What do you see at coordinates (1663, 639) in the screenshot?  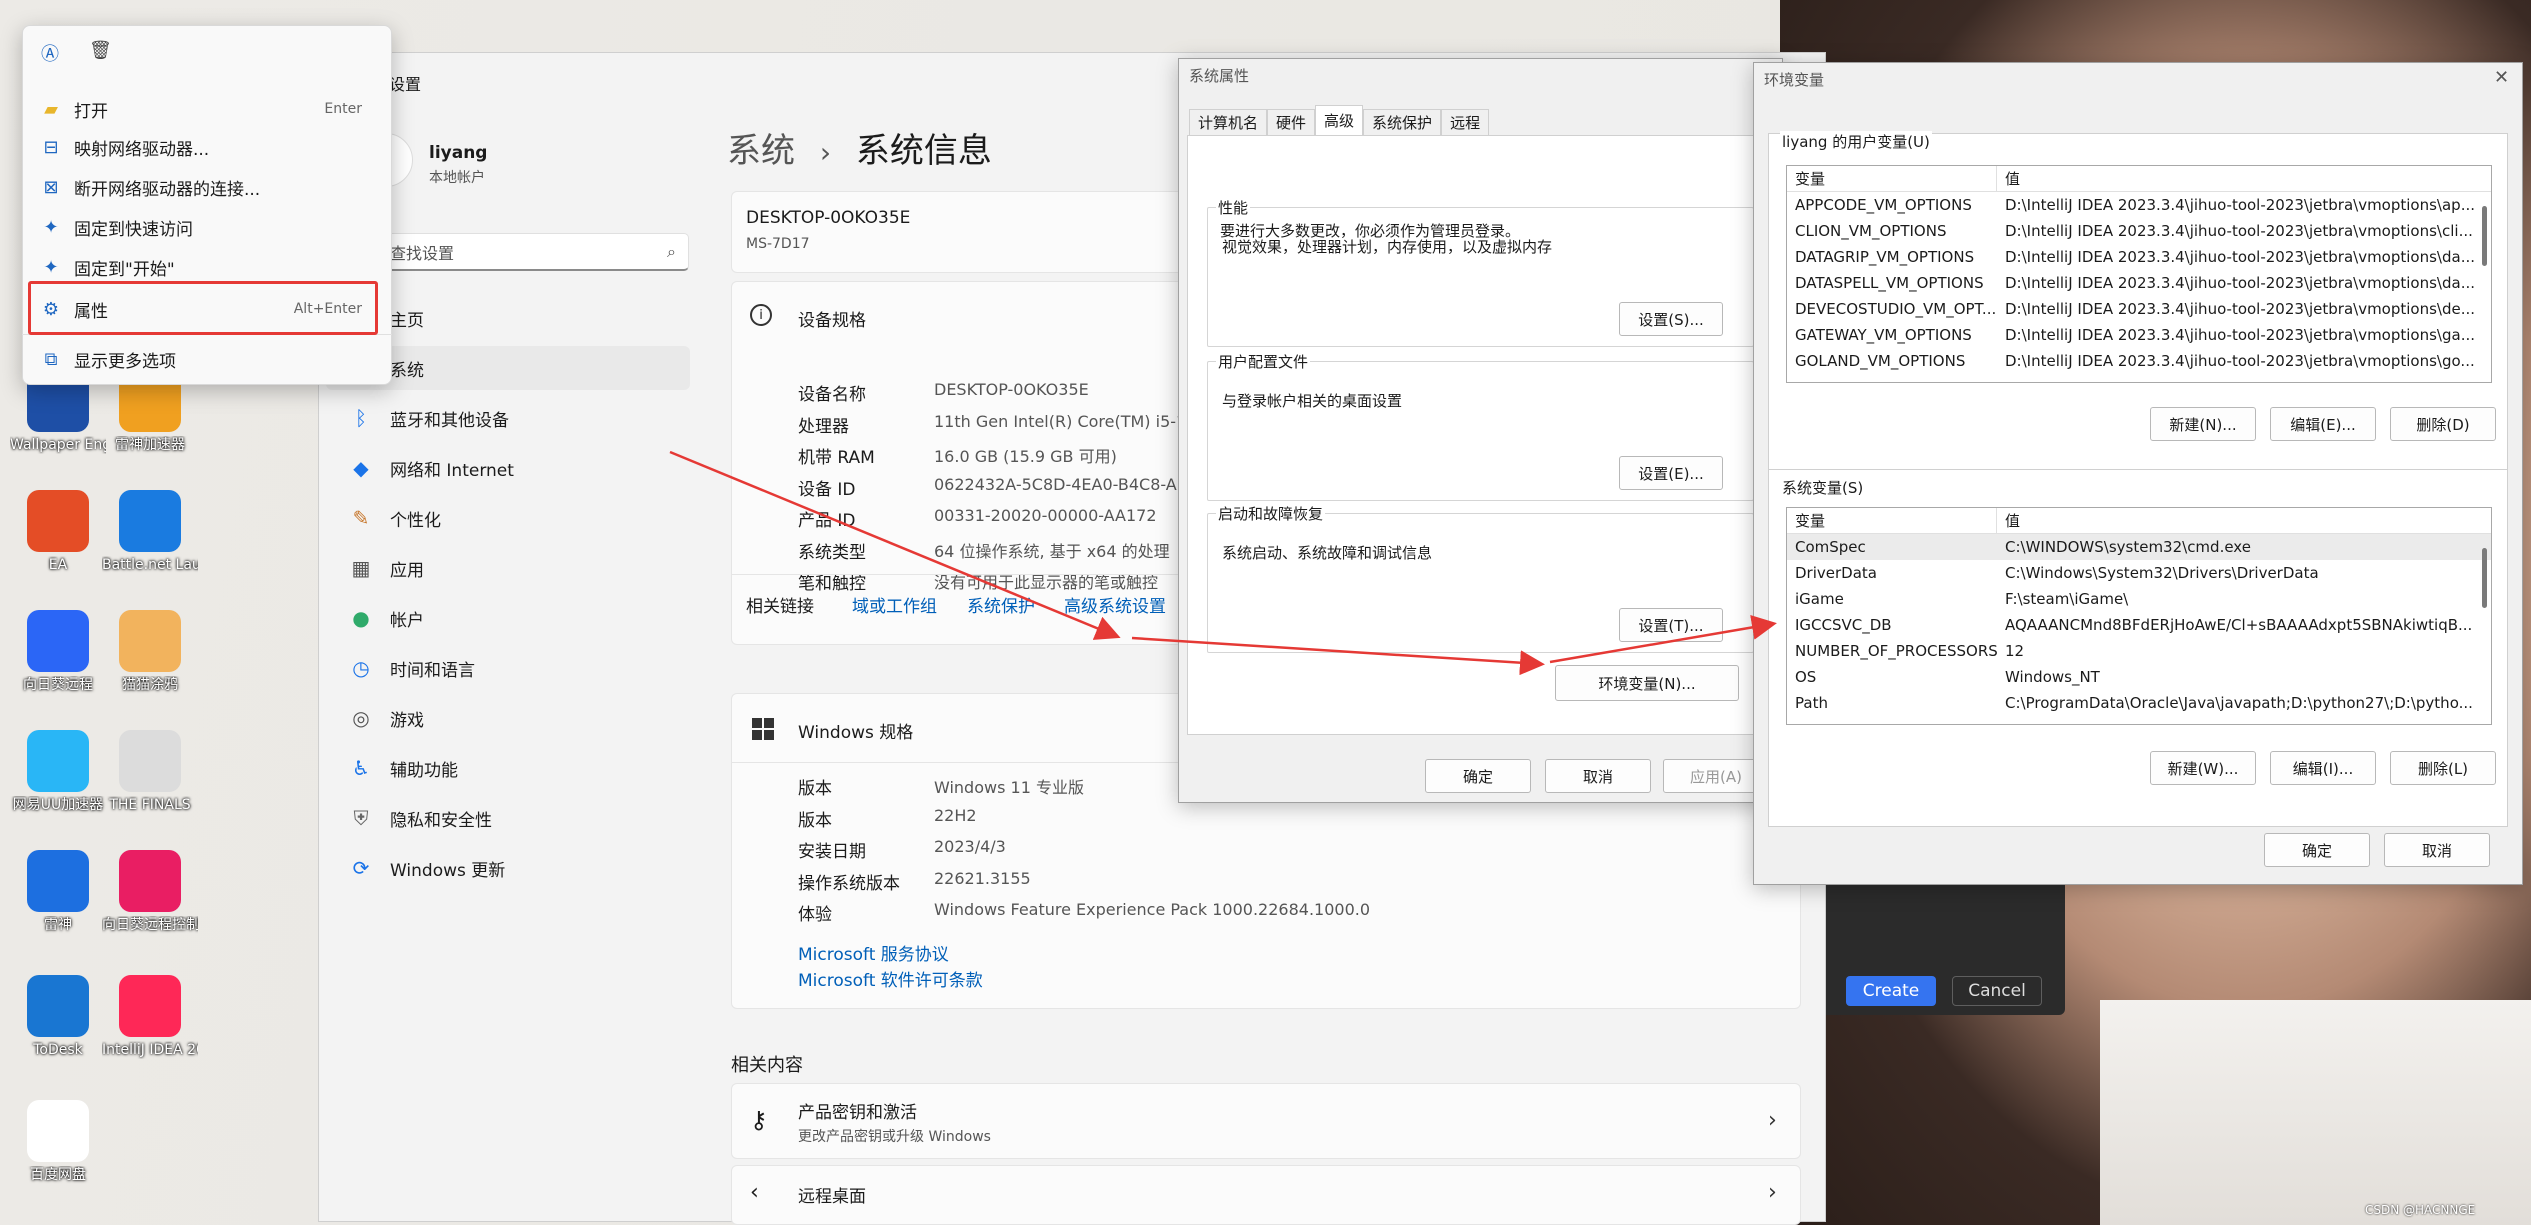 I see `arrow-to-env-dialog` at bounding box center [1663, 639].